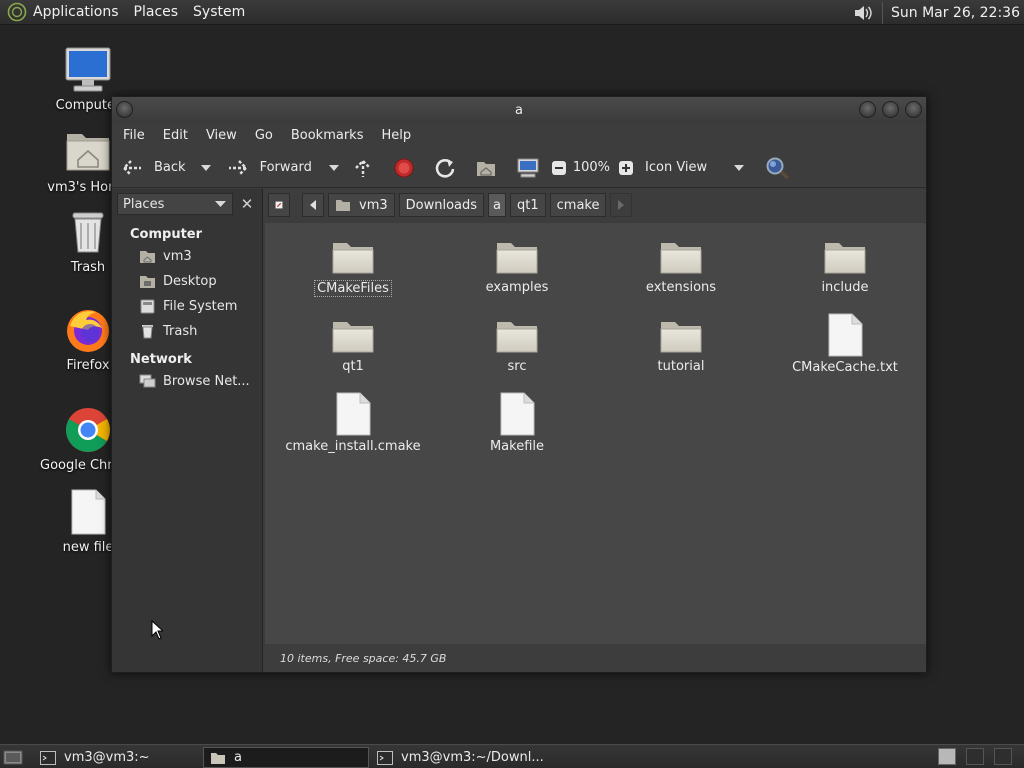 The width and height of the screenshot is (1024, 768). I want to click on file-item-folder: examples, so click(517, 266).